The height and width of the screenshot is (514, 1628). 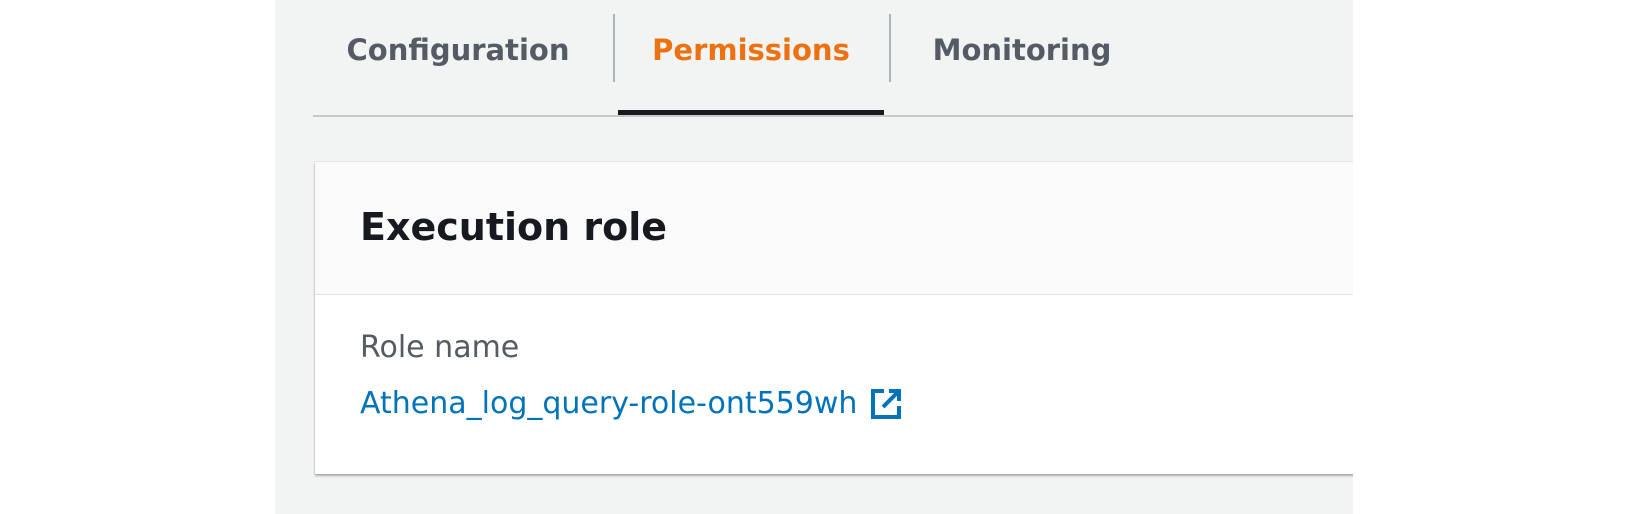 I want to click on tab-permissions: Permissions, so click(x=751, y=57).